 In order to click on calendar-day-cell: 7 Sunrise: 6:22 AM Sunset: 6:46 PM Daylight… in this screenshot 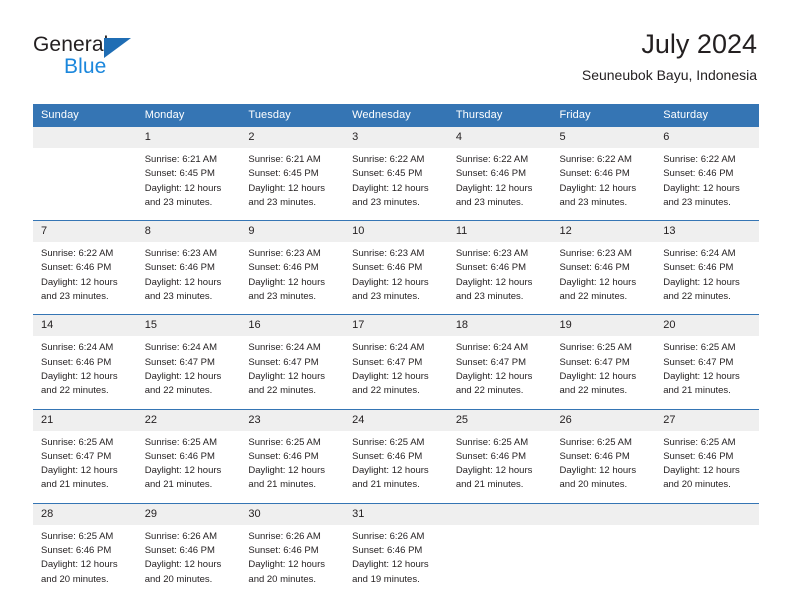, I will do `click(85, 267)`.